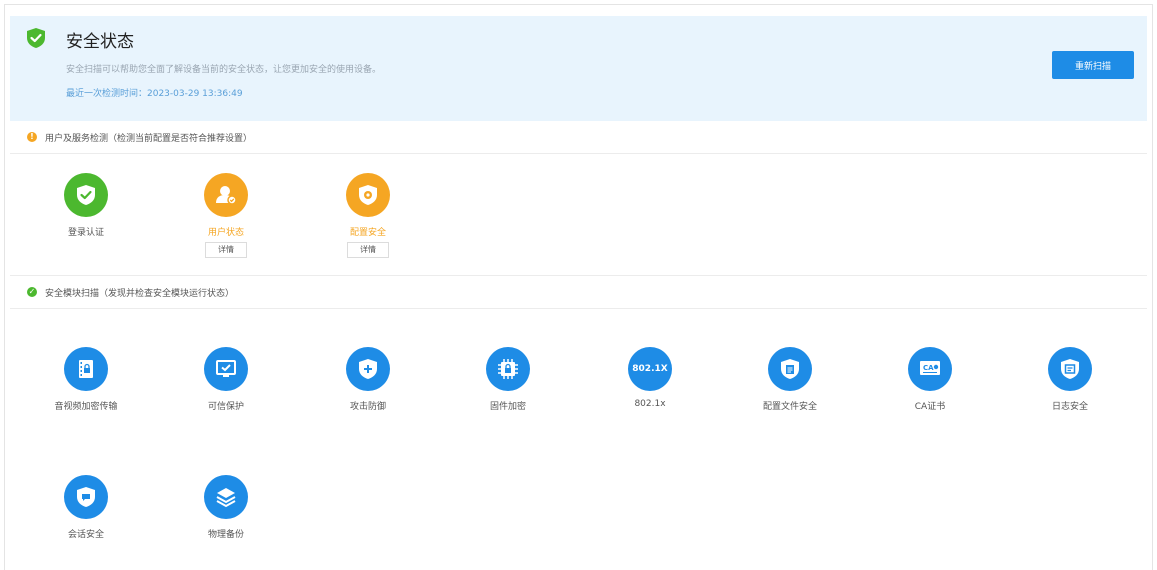  What do you see at coordinates (1070, 369) in the screenshot?
I see `log-shield-icon` at bounding box center [1070, 369].